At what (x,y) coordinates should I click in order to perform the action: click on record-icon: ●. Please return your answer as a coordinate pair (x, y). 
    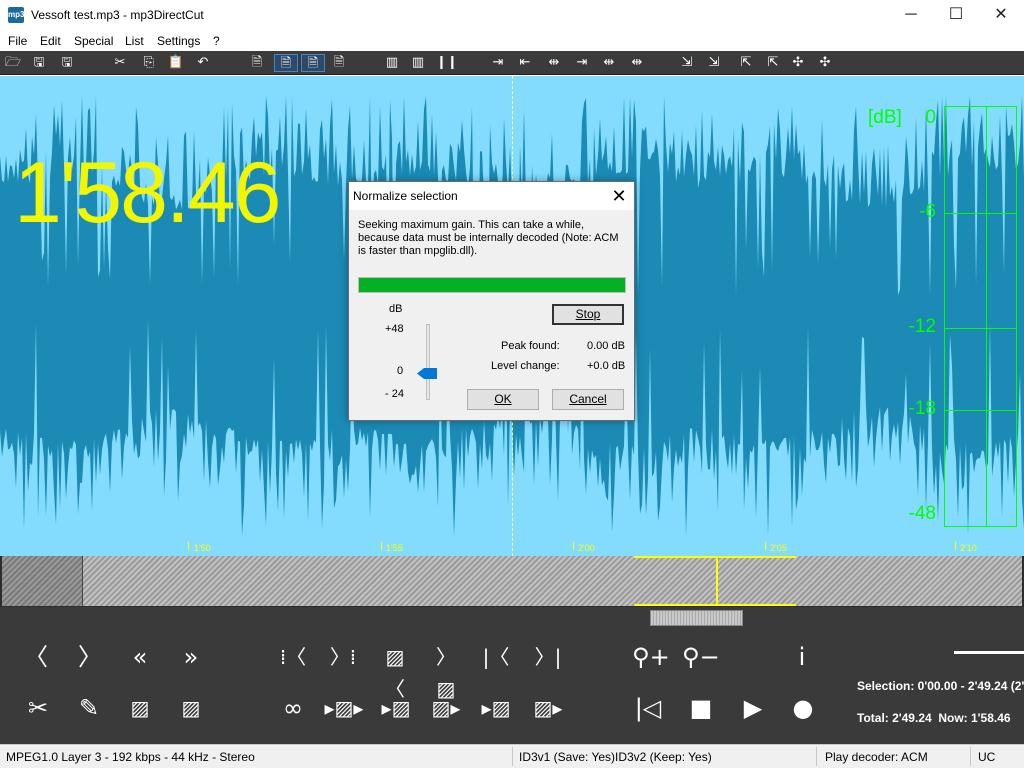
    Looking at the image, I should click on (803, 708).